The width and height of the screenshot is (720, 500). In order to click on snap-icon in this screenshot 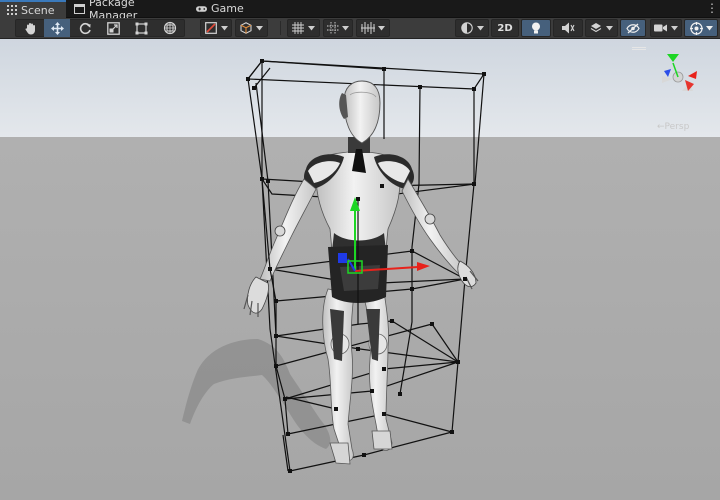, I will do `click(333, 28)`.